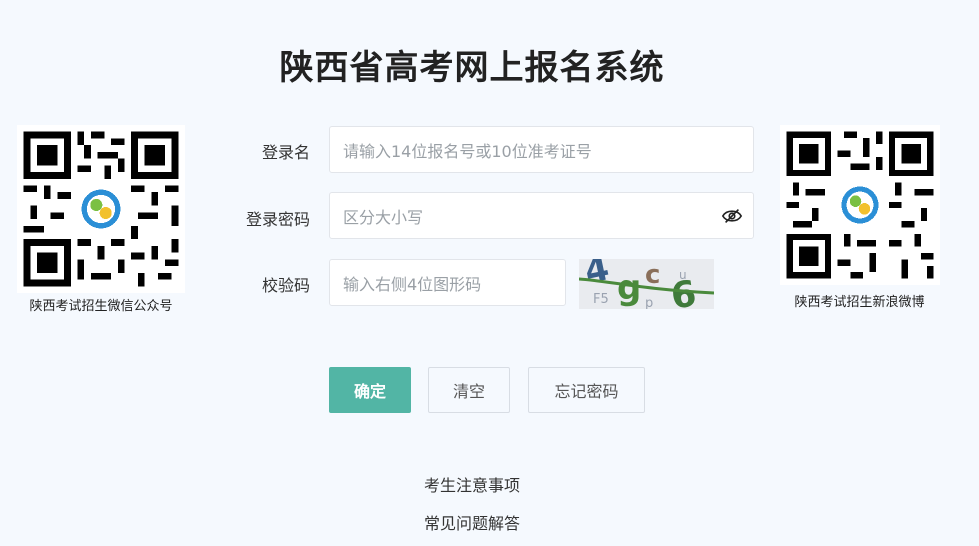  Describe the element at coordinates (383, 217) in the screenshot. I see `password-placeholder: 区分大小写` at that location.